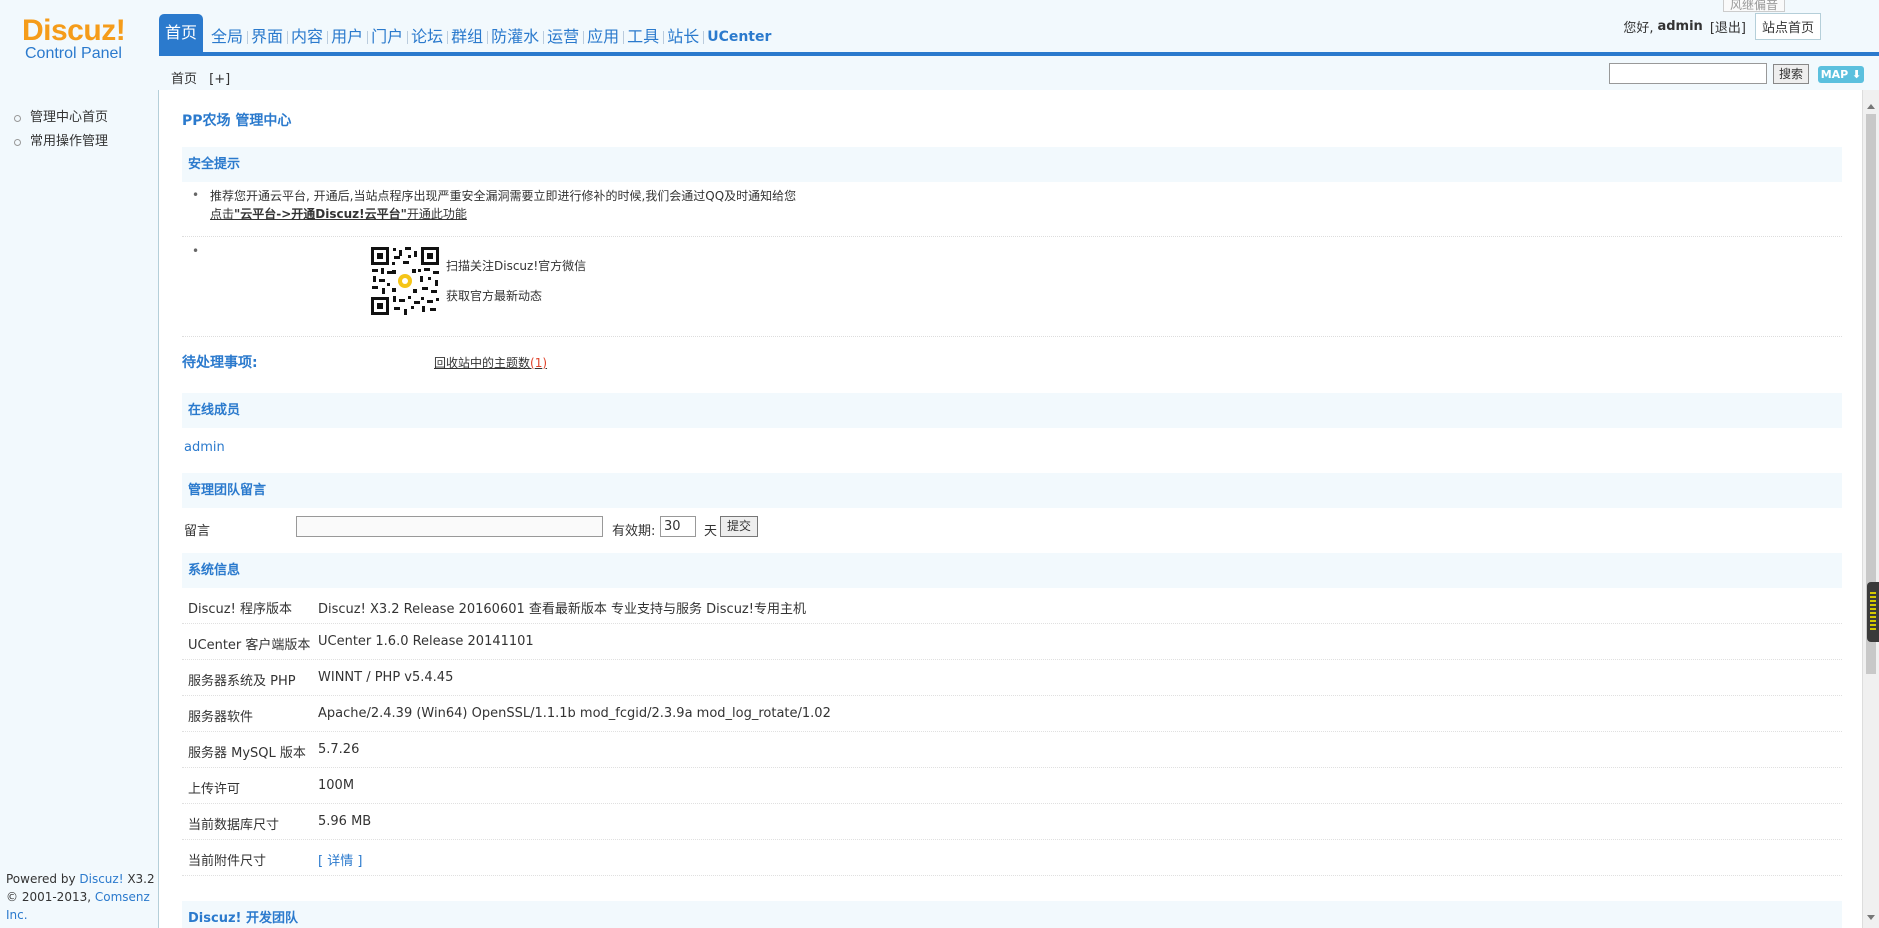 The image size is (1879, 928). Describe the element at coordinates (449, 526) in the screenshot. I see `message-input` at that location.